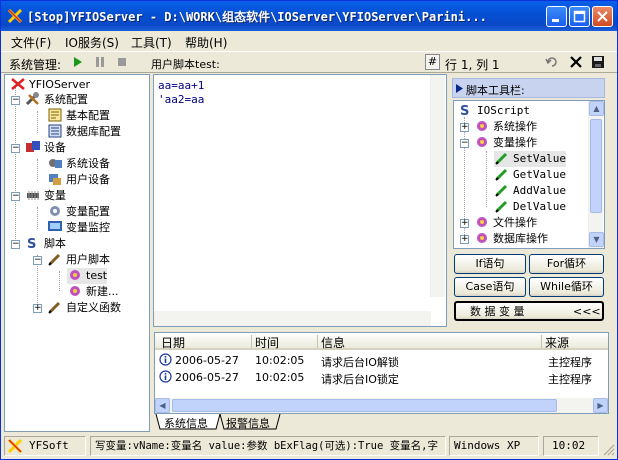  I want to click on menu-tools: 工具(T), so click(151, 42).